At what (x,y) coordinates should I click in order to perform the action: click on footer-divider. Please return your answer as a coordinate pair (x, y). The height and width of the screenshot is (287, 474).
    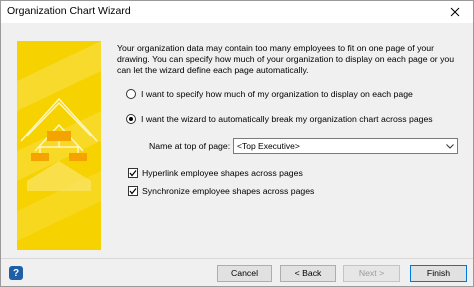
    Looking at the image, I should click on (237, 258).